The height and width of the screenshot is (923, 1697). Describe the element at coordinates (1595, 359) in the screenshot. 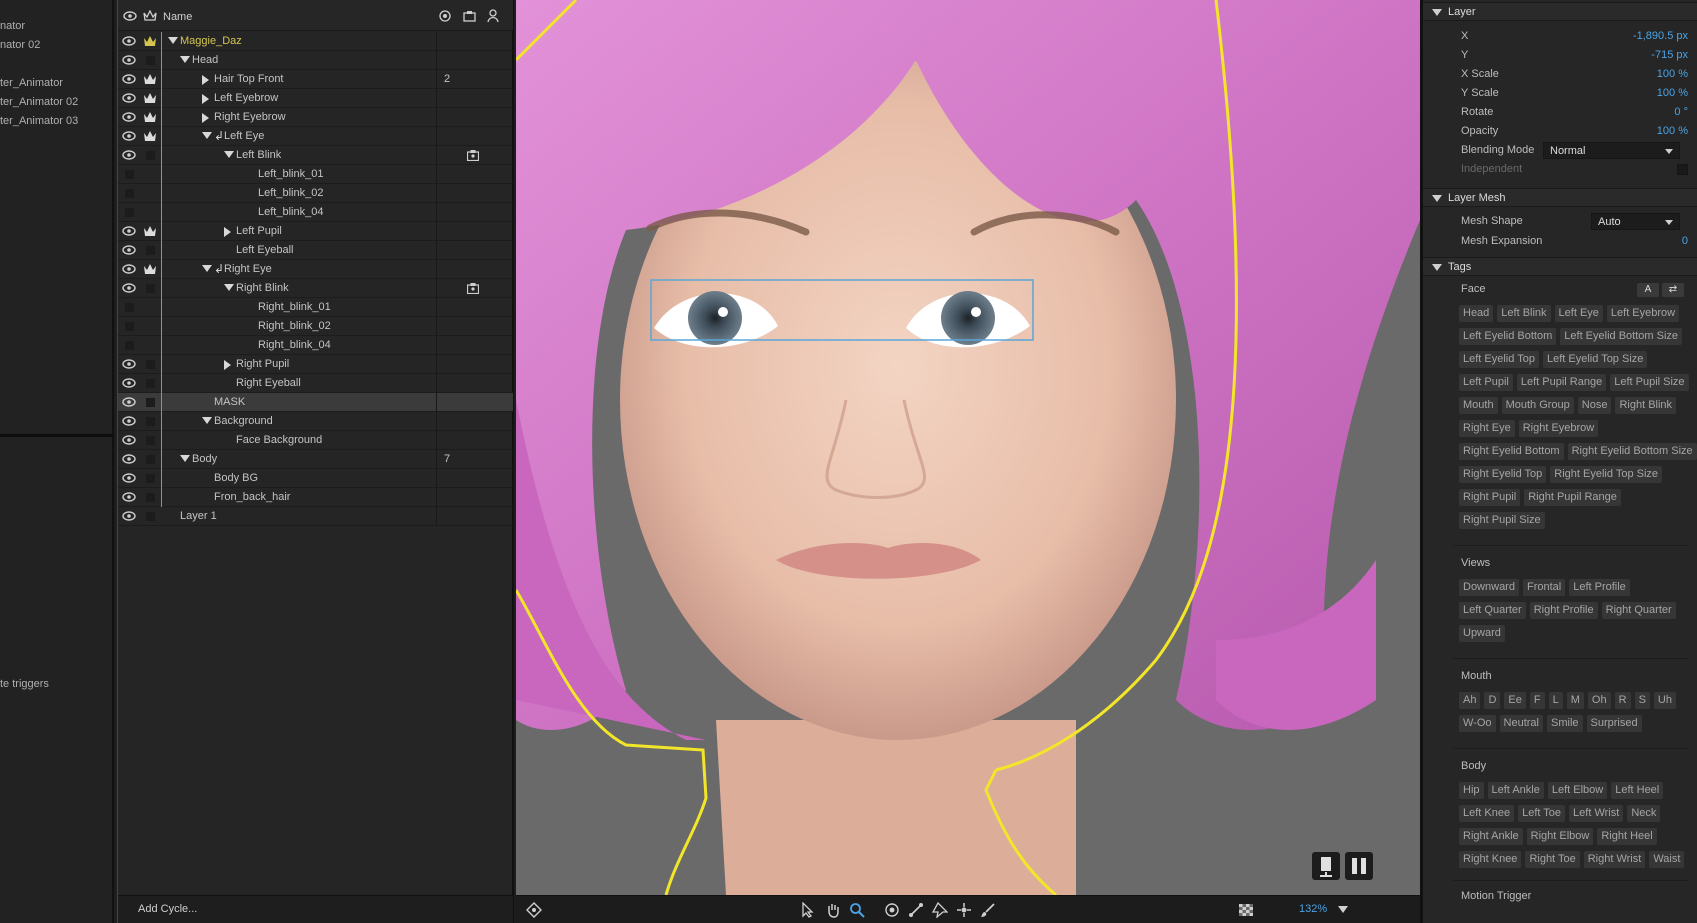

I see `tag-button: Left Eyelid Top Size` at that location.